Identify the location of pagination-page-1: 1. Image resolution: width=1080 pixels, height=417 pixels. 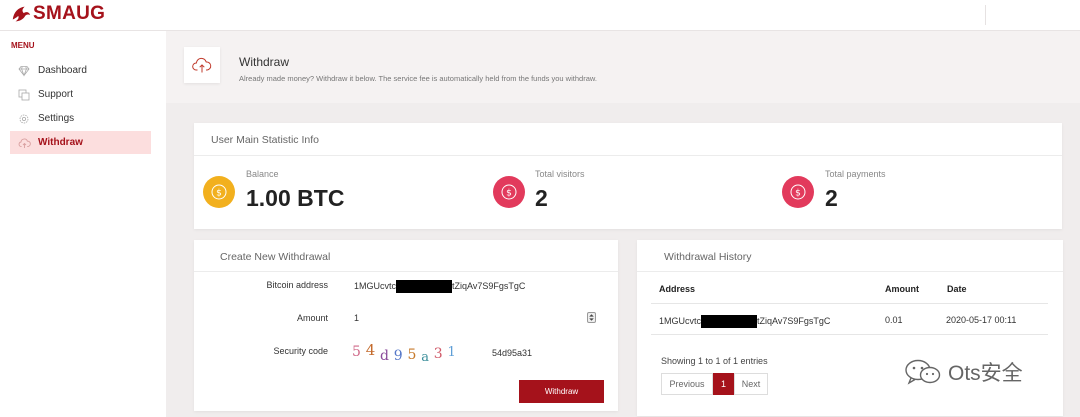
(723, 384).